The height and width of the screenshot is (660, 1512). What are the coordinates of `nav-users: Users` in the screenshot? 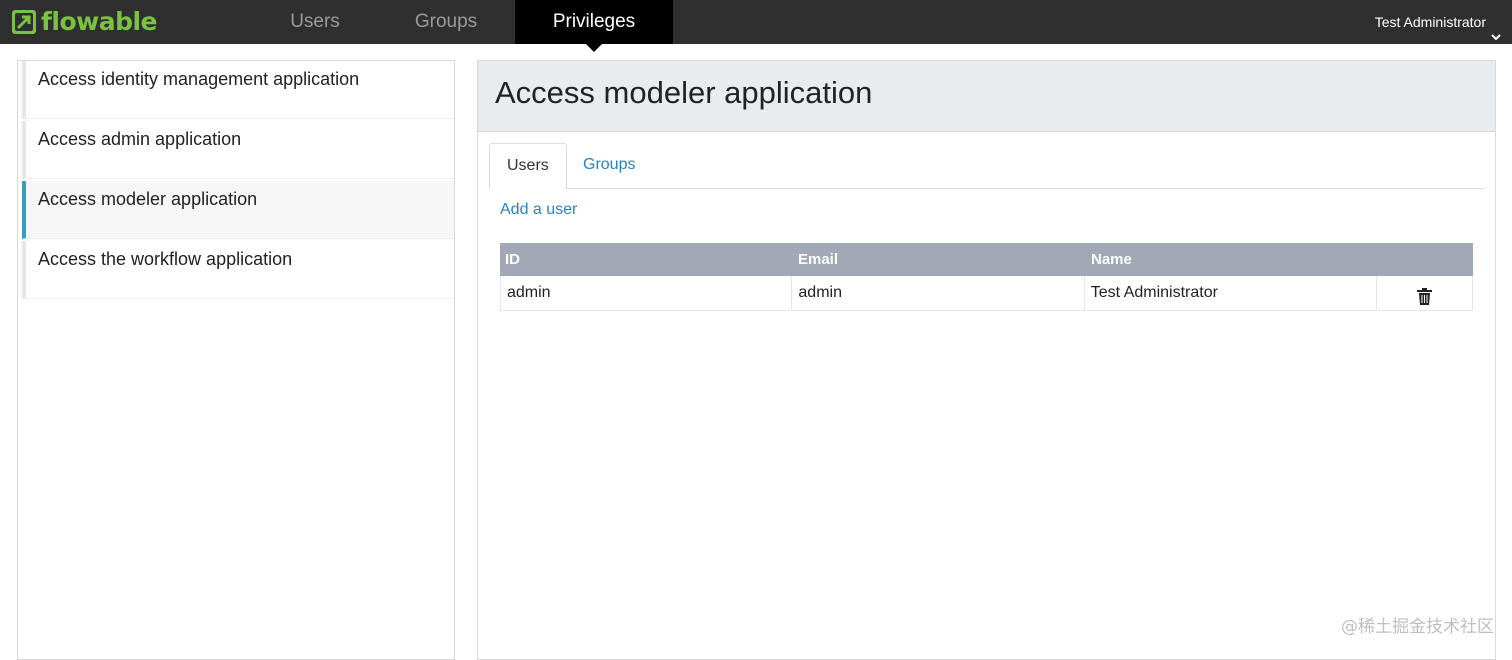 It's located at (315, 22).